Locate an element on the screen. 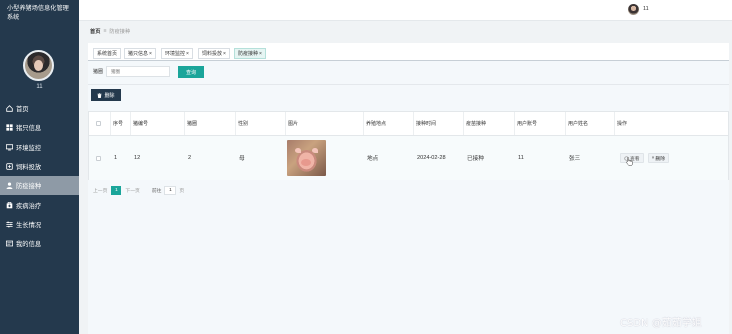 The image size is (732, 334). breadcrumb-home: 首页 is located at coordinates (95, 31).